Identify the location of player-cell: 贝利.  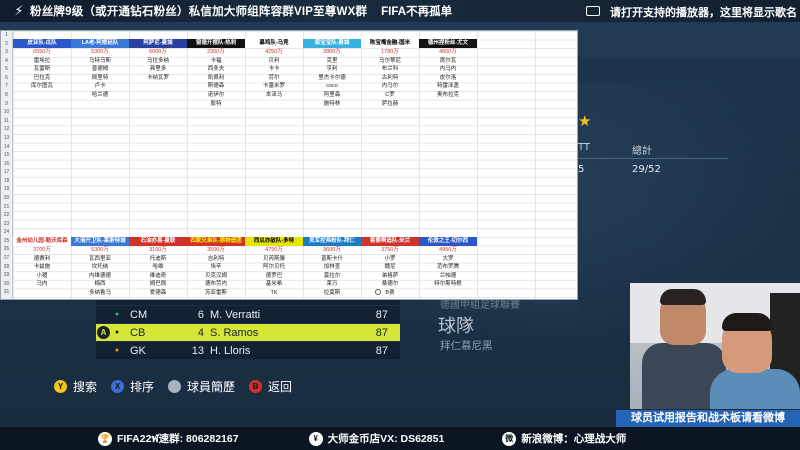
(274, 61).